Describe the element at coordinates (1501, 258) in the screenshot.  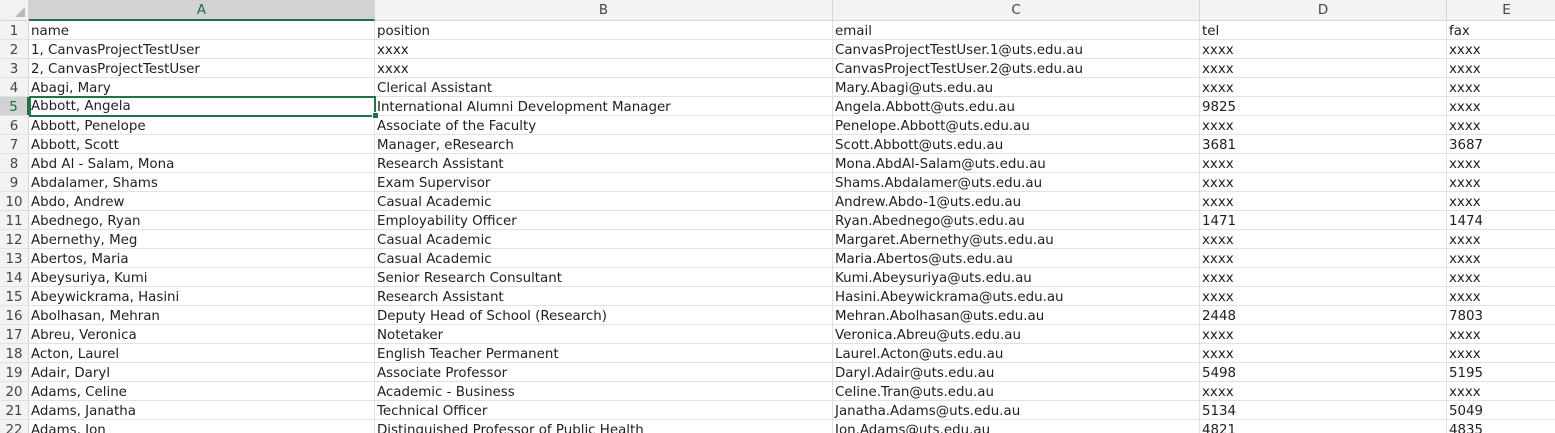
I see `cell-e13: xxxx` at that location.